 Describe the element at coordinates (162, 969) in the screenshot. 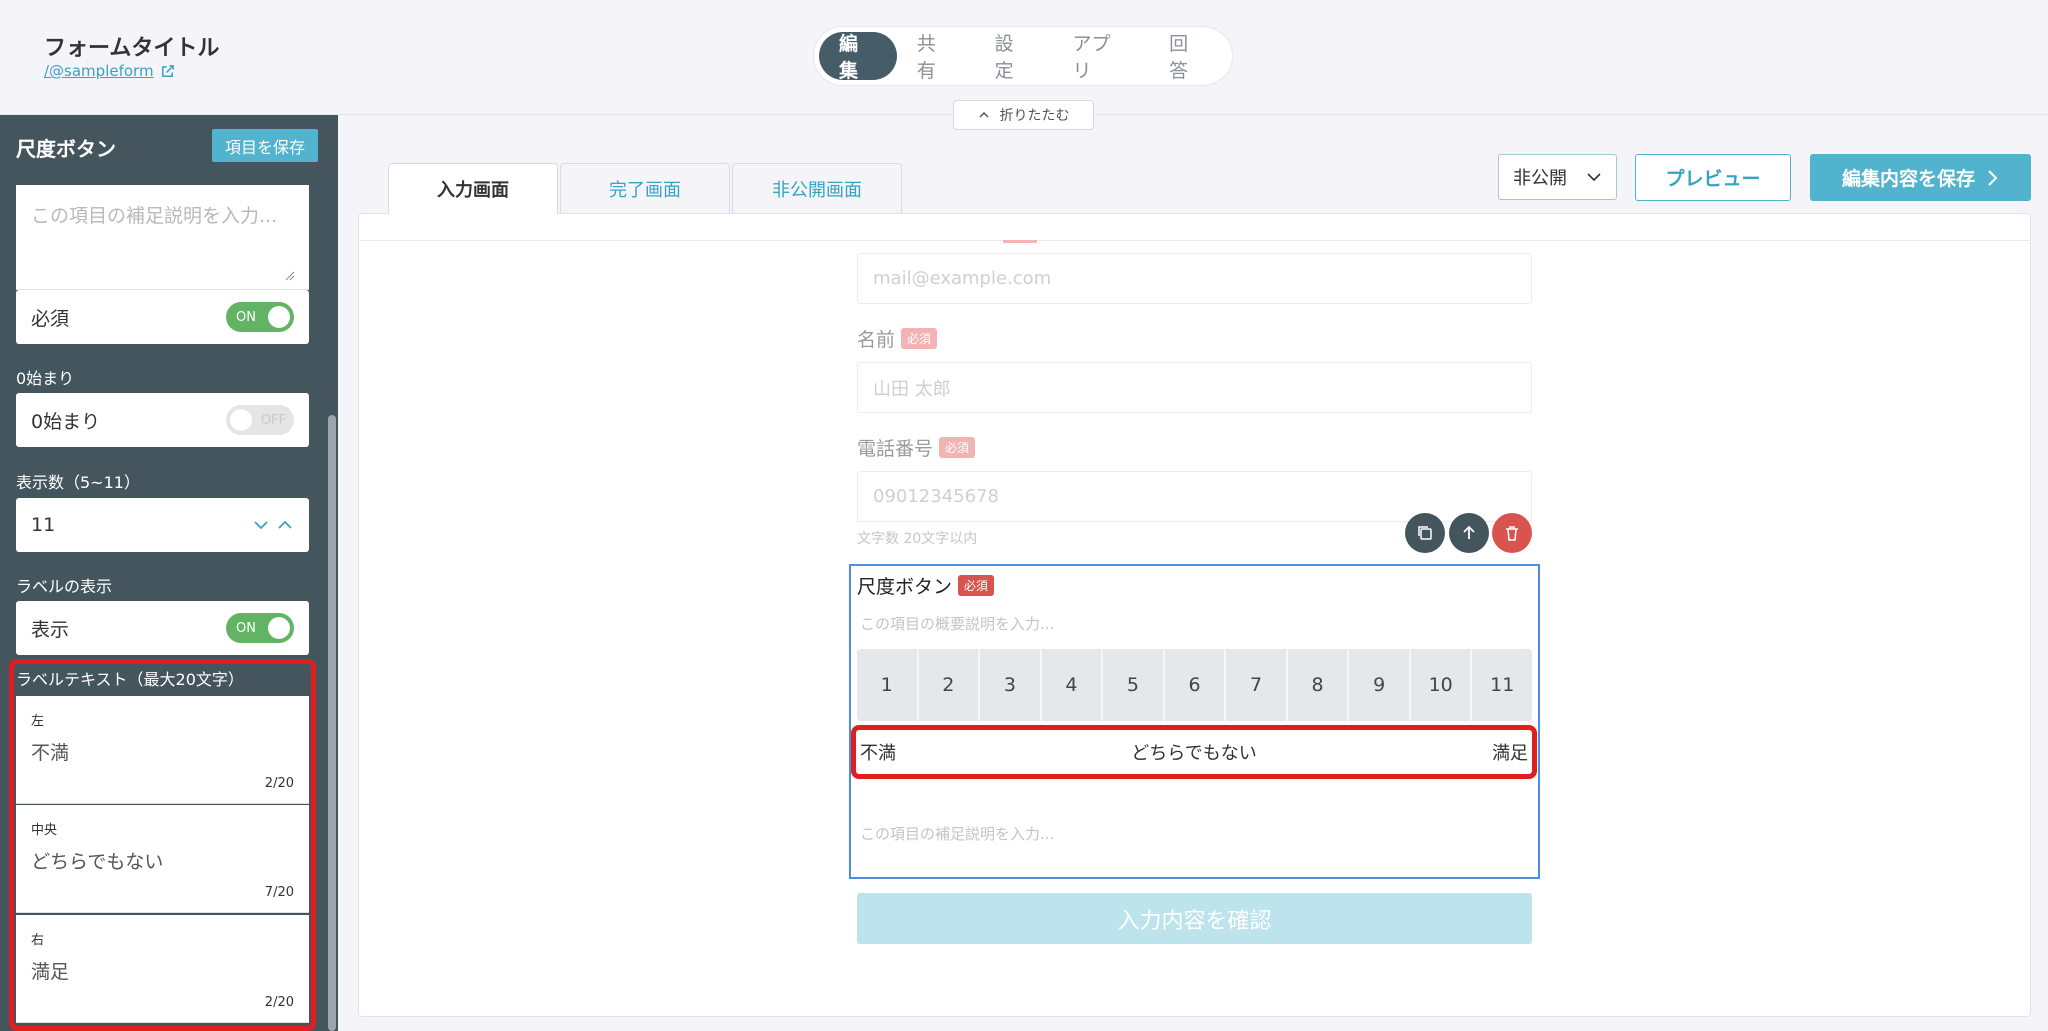

I see `label-right-field: 右 満足 2/20` at that location.